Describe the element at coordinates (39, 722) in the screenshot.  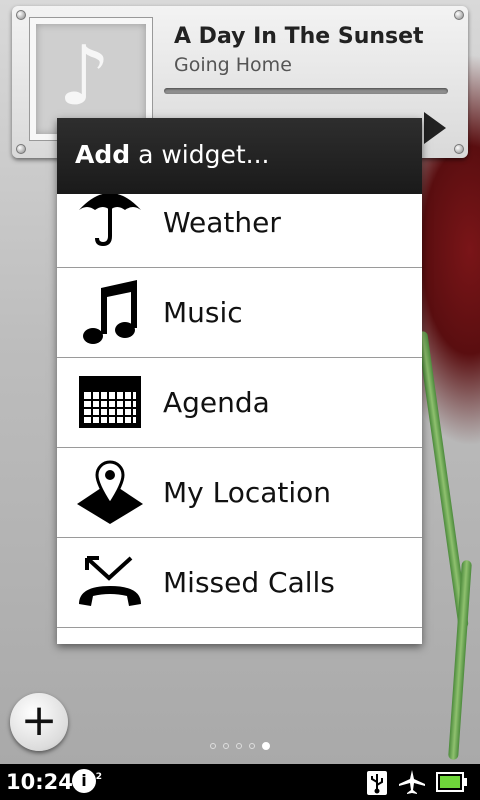
I see `add-button: +` at that location.